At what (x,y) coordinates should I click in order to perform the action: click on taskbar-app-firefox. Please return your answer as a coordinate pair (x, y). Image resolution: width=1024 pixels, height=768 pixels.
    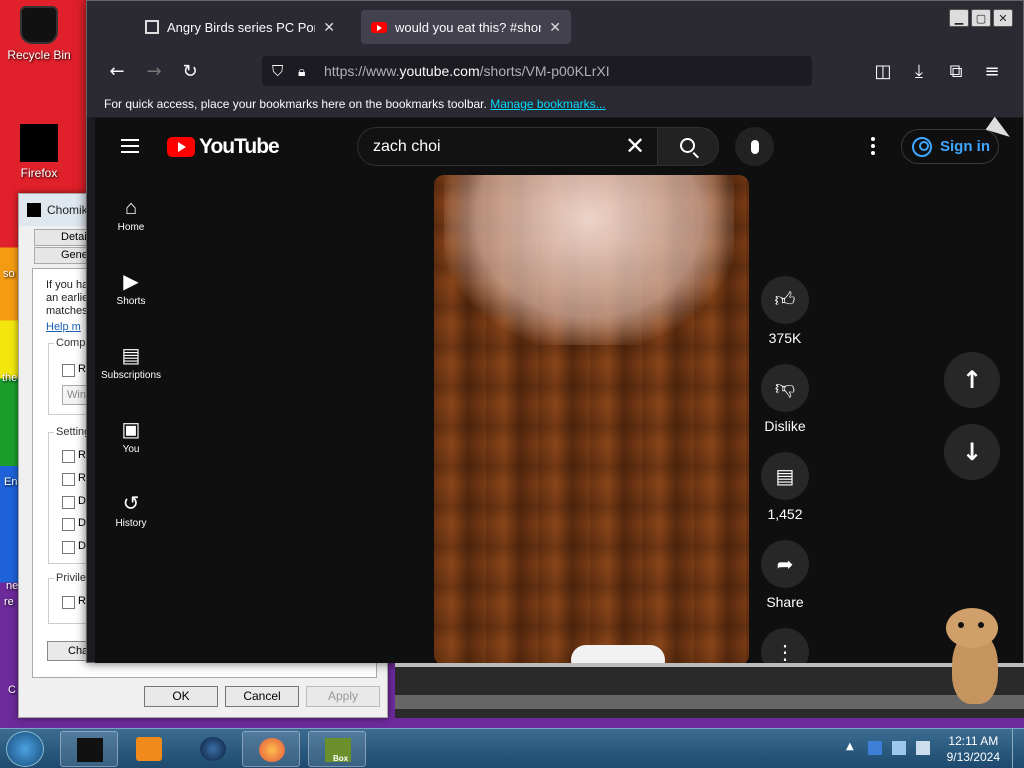
    Looking at the image, I should click on (271, 749).